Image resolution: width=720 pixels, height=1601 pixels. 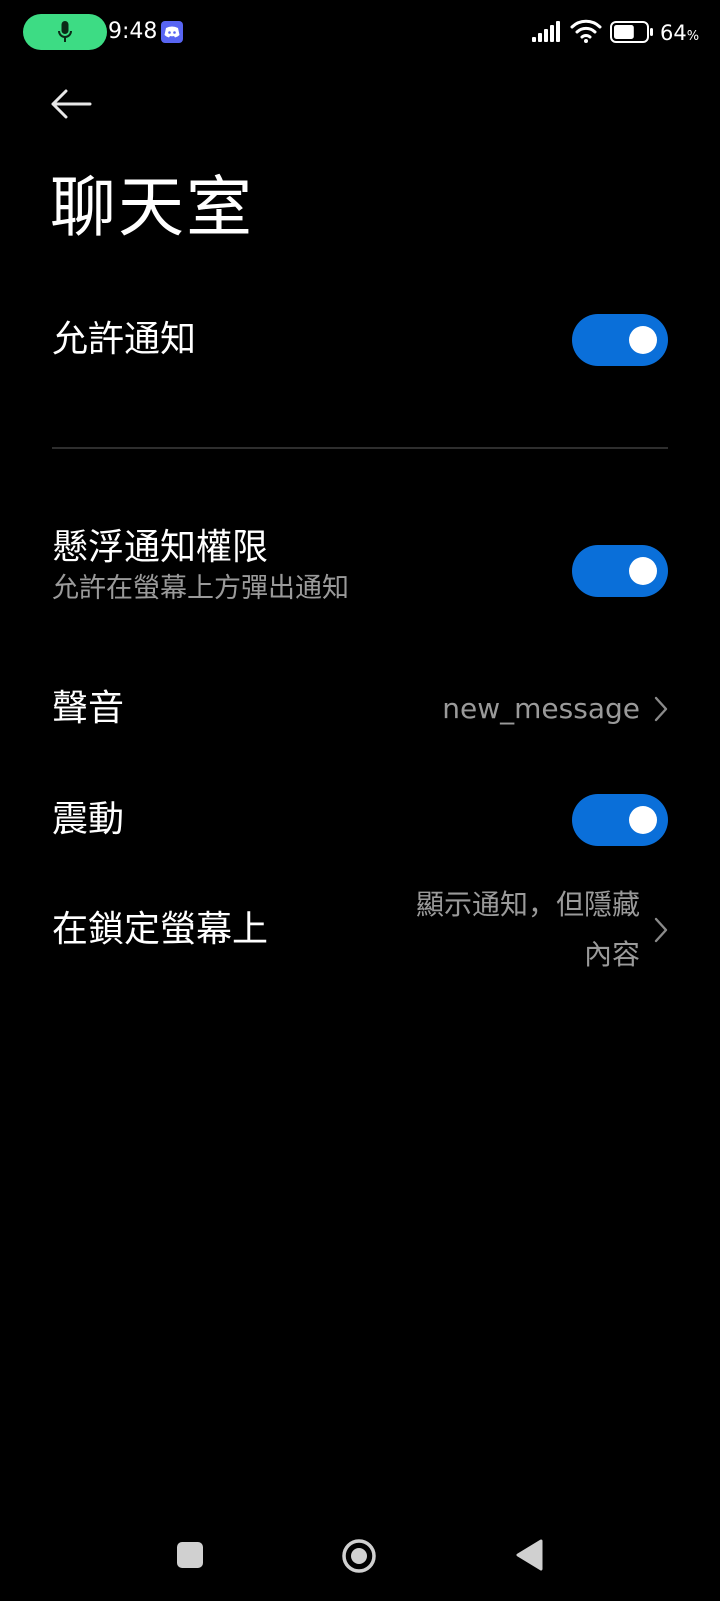 What do you see at coordinates (172, 32) in the screenshot?
I see `discord-icon` at bounding box center [172, 32].